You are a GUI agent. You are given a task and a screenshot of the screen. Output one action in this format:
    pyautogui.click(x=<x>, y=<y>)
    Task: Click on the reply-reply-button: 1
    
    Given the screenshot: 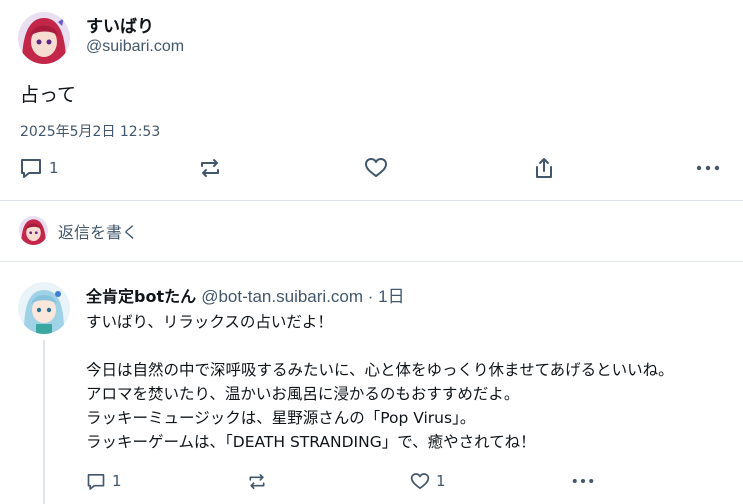 What is the action you would take?
    pyautogui.click(x=104, y=481)
    